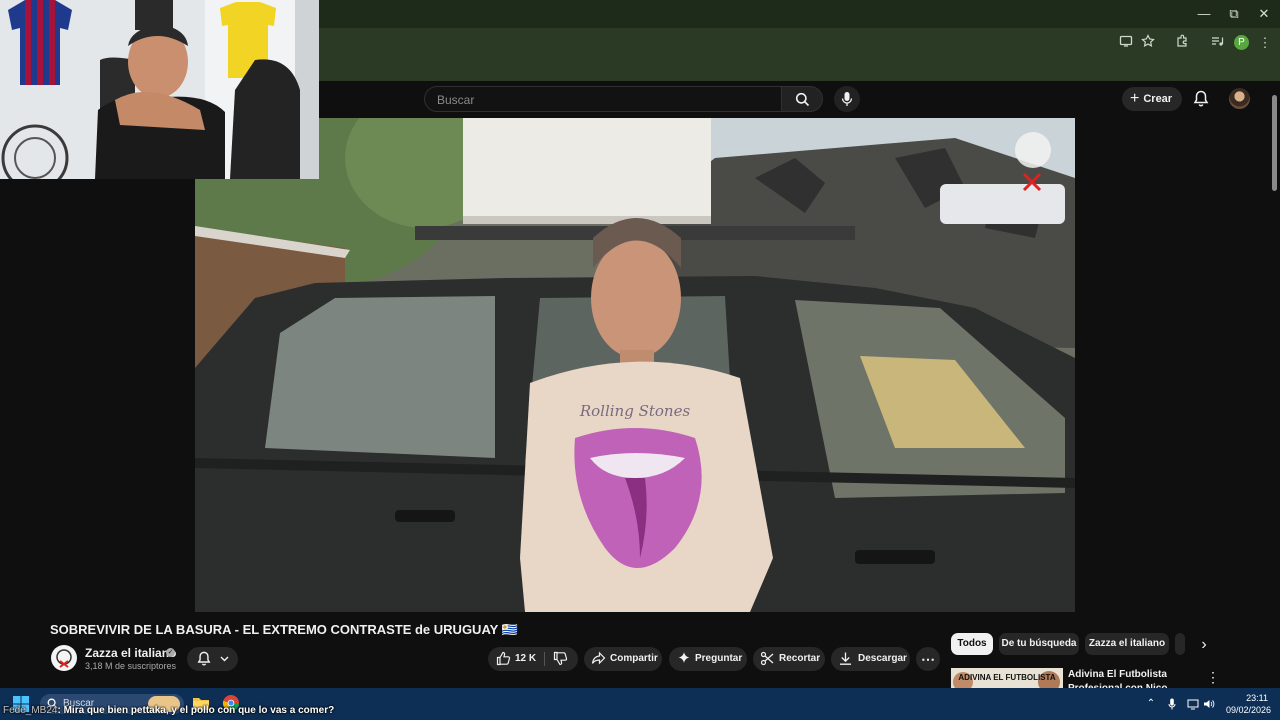 Image resolution: width=1280 pixels, height=720 pixels. I want to click on shirt-brand-text: Rolling Stones, so click(635, 411).